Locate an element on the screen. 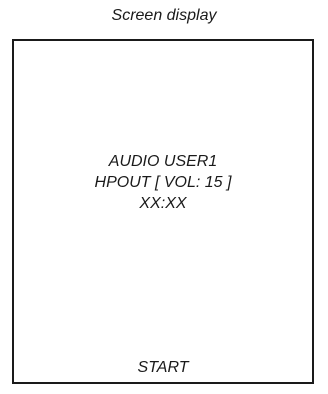 The height and width of the screenshot is (394, 328). time-line: XX:XX is located at coordinates (163, 203).